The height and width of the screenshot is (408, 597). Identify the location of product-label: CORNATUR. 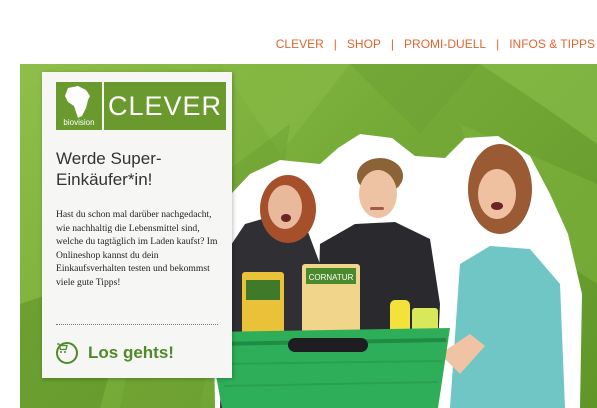
(331, 277).